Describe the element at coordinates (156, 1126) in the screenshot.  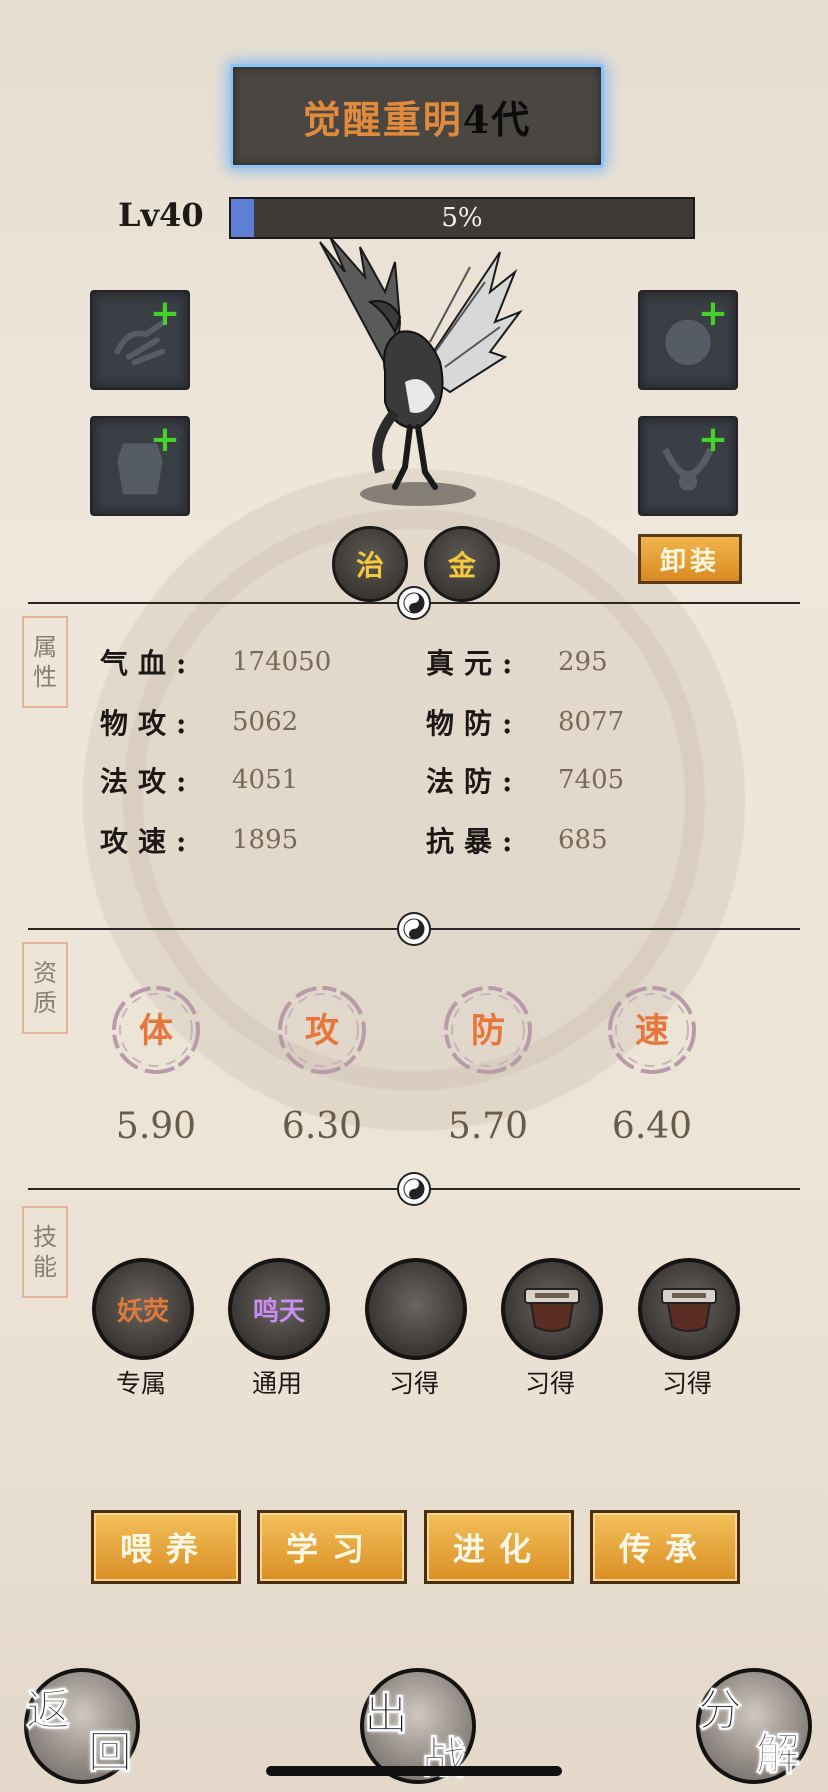
I see `quality-value: 5.90` at that location.